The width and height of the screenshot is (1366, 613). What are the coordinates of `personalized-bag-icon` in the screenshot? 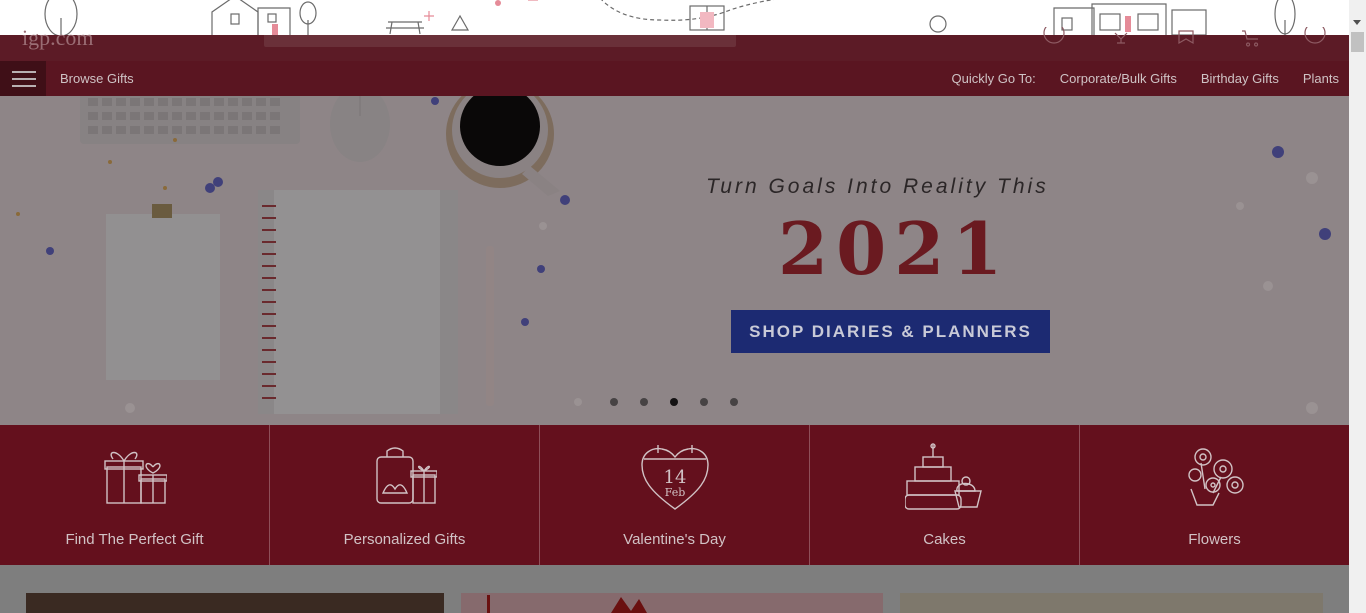 It's located at (406, 475).